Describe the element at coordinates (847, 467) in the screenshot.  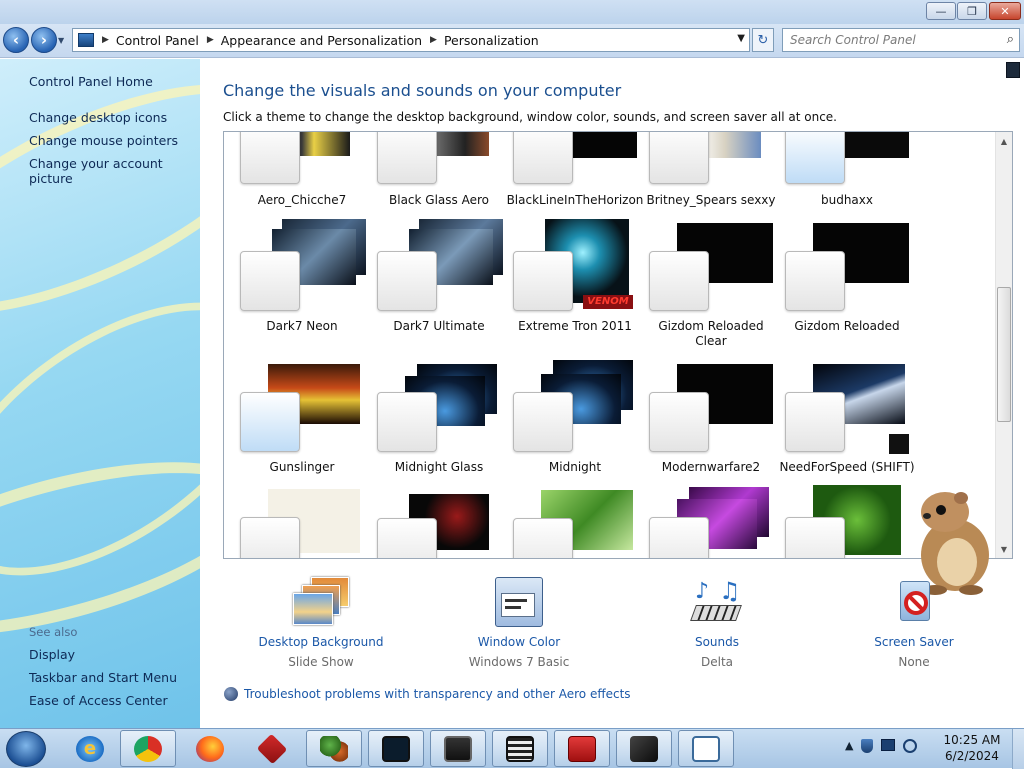
I see `theme-name: NeedForSpeed (SHIFT)` at that location.